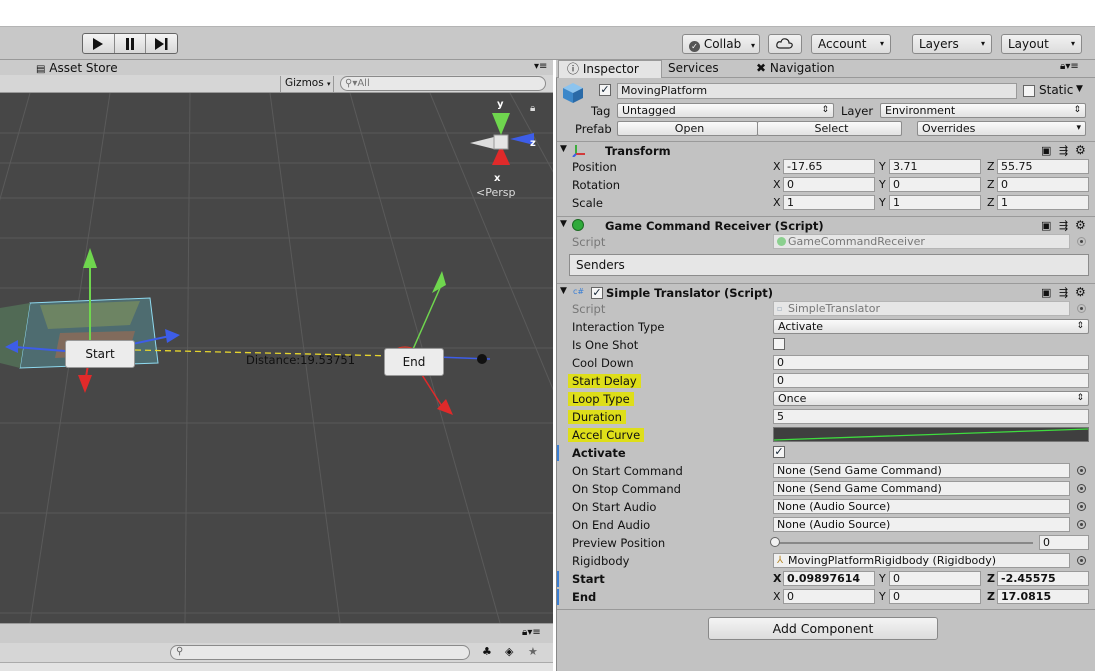 Image resolution: width=1095 pixels, height=671 pixels. What do you see at coordinates (931, 416) in the screenshot?
I see `duration-field: 5` at bounding box center [931, 416].